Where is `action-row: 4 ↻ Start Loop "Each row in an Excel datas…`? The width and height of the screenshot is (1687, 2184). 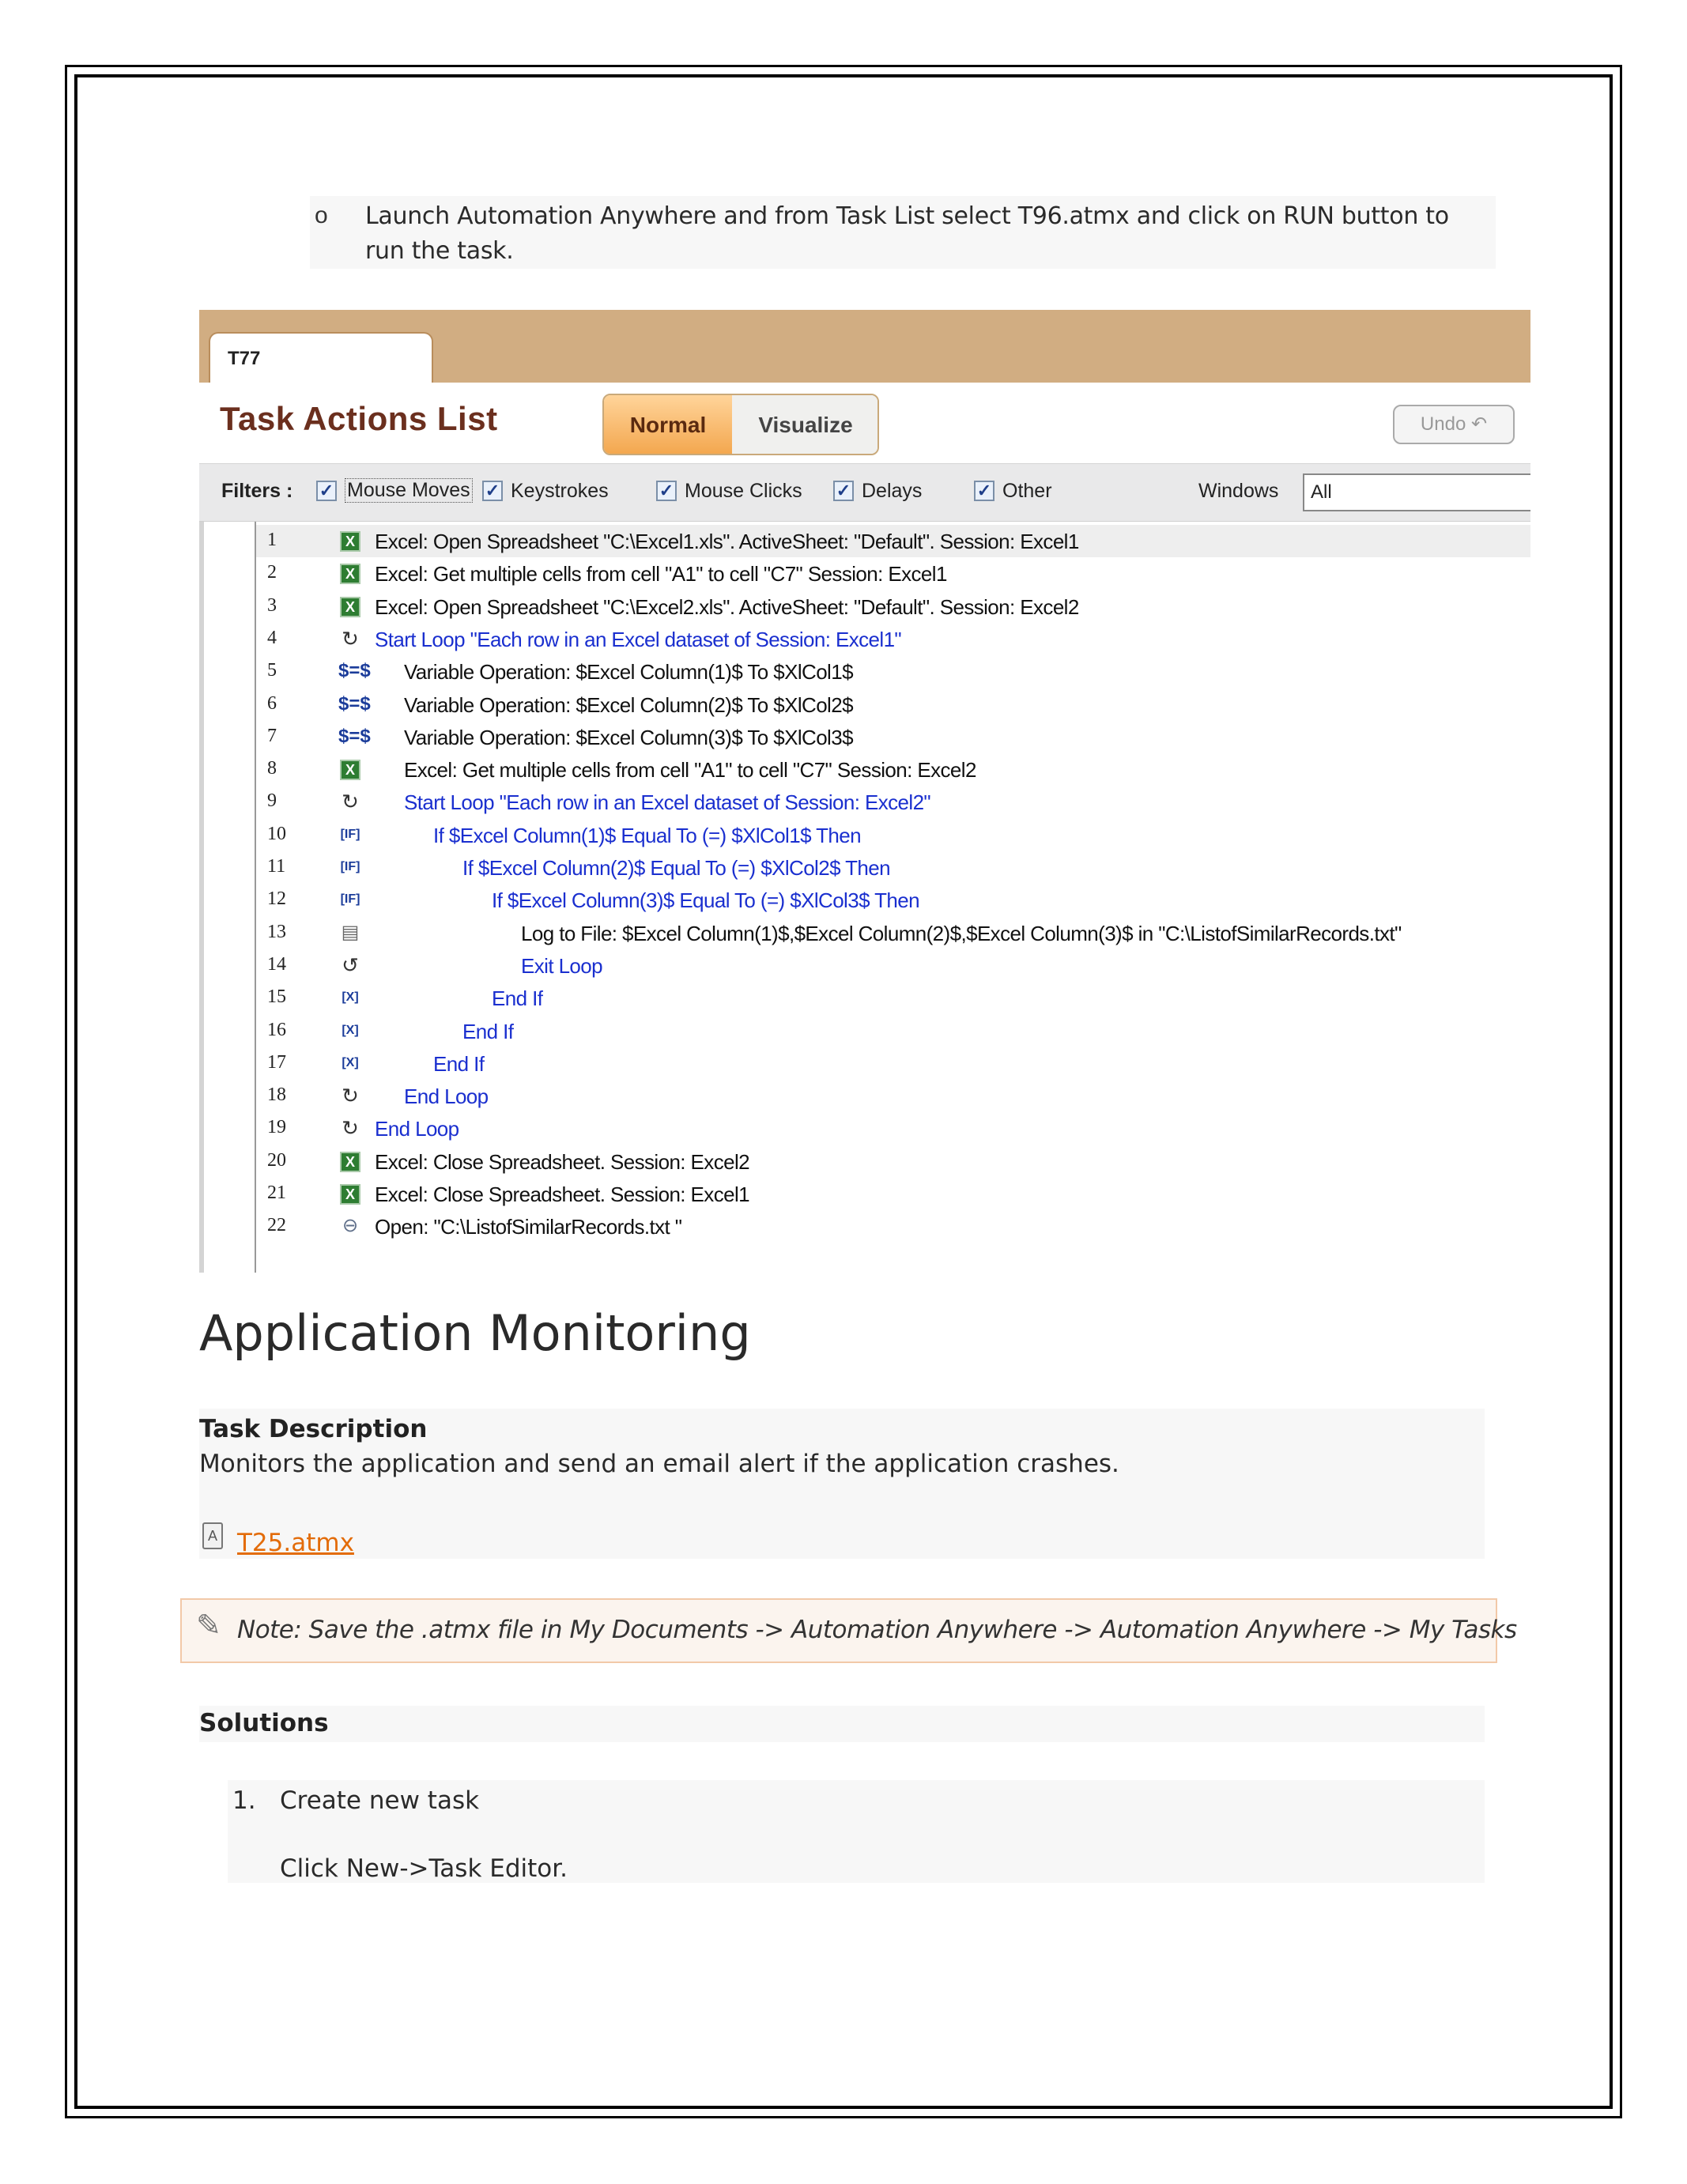 action-row: 4 ↻ Start Loop "Each row in an Excel datas… is located at coordinates (893, 639).